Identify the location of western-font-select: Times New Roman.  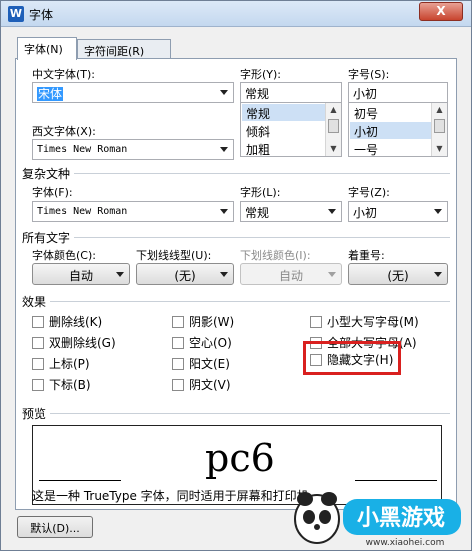
(133, 149).